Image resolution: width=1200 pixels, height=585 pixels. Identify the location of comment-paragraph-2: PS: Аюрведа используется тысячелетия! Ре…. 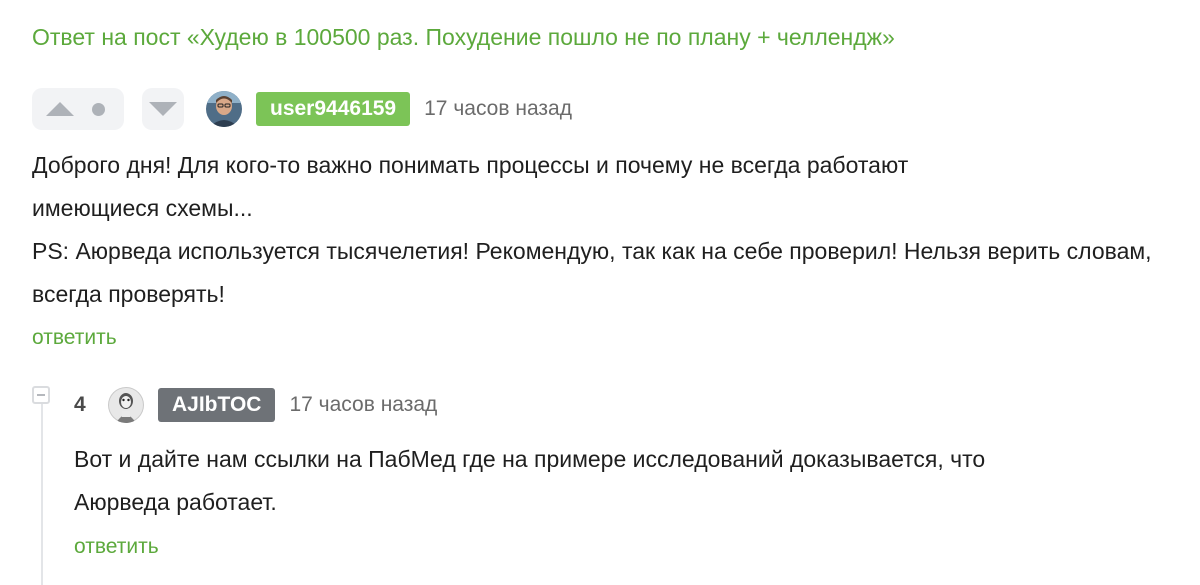
(592, 272).